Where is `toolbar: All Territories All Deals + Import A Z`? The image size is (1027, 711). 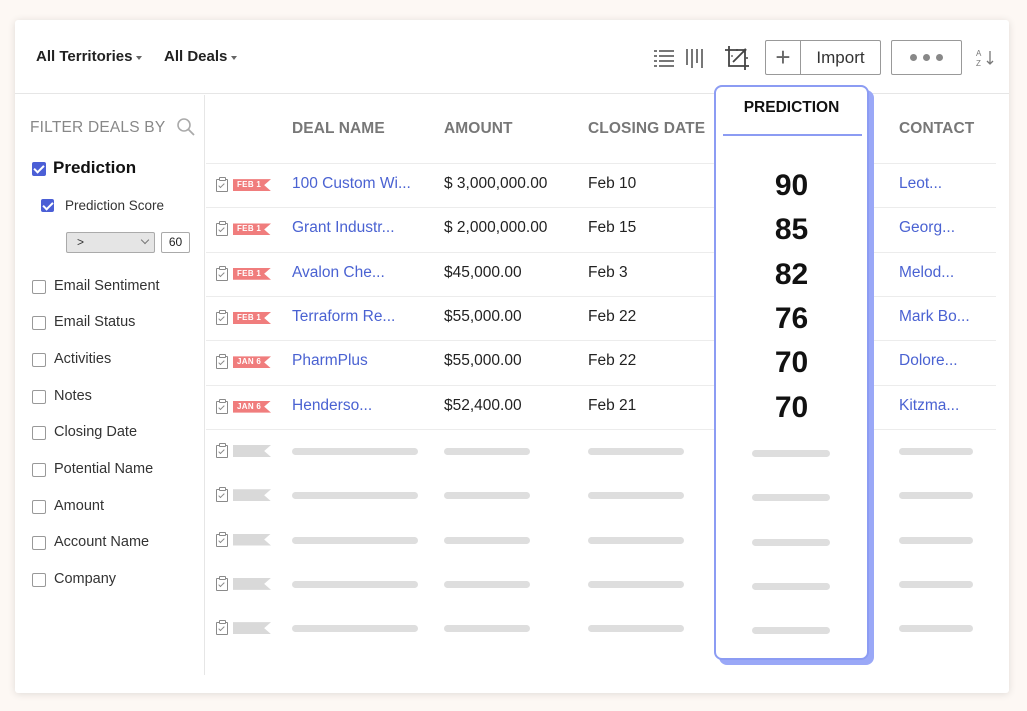
toolbar: All Territories All Deals + Import A Z is located at coordinates (512, 57).